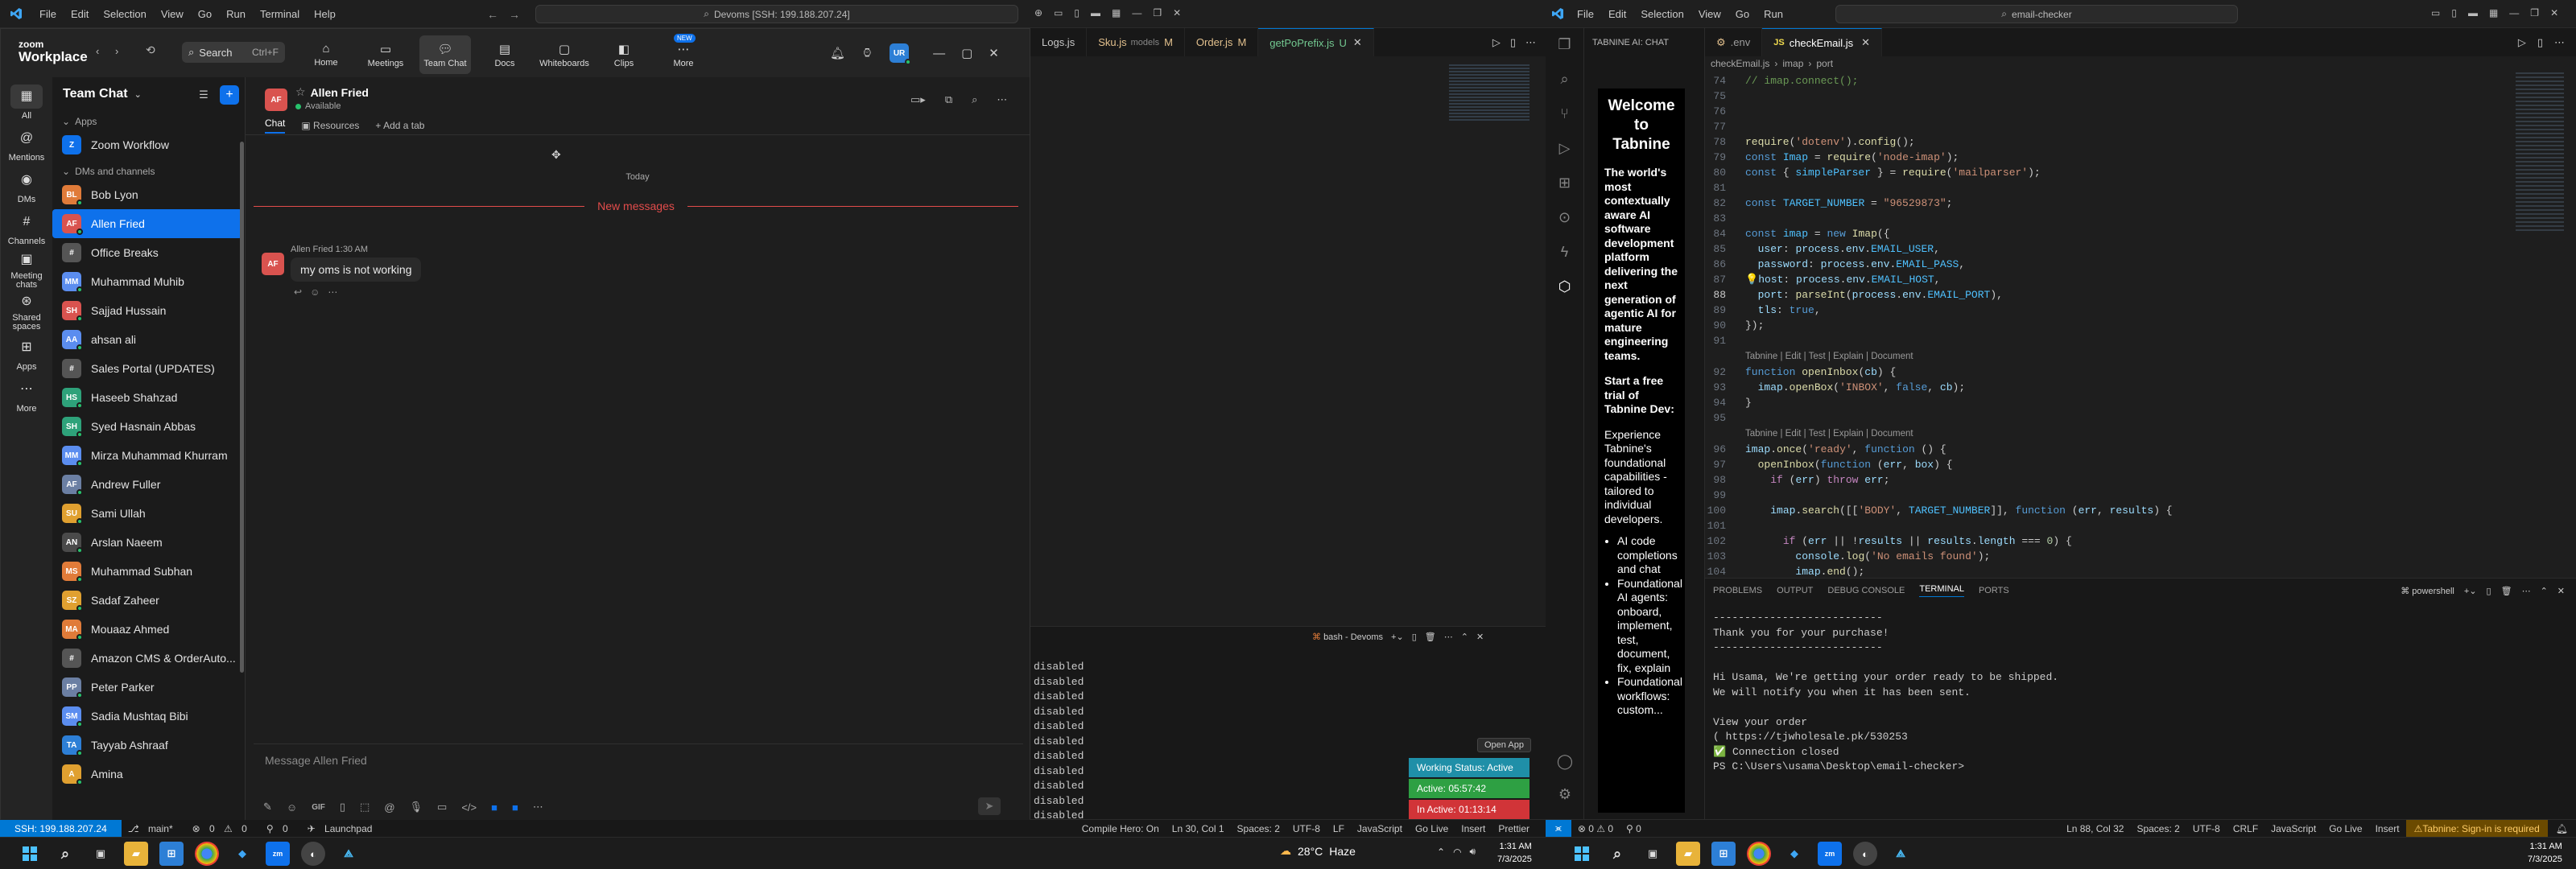 The height and width of the screenshot is (869, 2576). I want to click on weather-widget: ☁ 28°C Haze, so click(1318, 851).